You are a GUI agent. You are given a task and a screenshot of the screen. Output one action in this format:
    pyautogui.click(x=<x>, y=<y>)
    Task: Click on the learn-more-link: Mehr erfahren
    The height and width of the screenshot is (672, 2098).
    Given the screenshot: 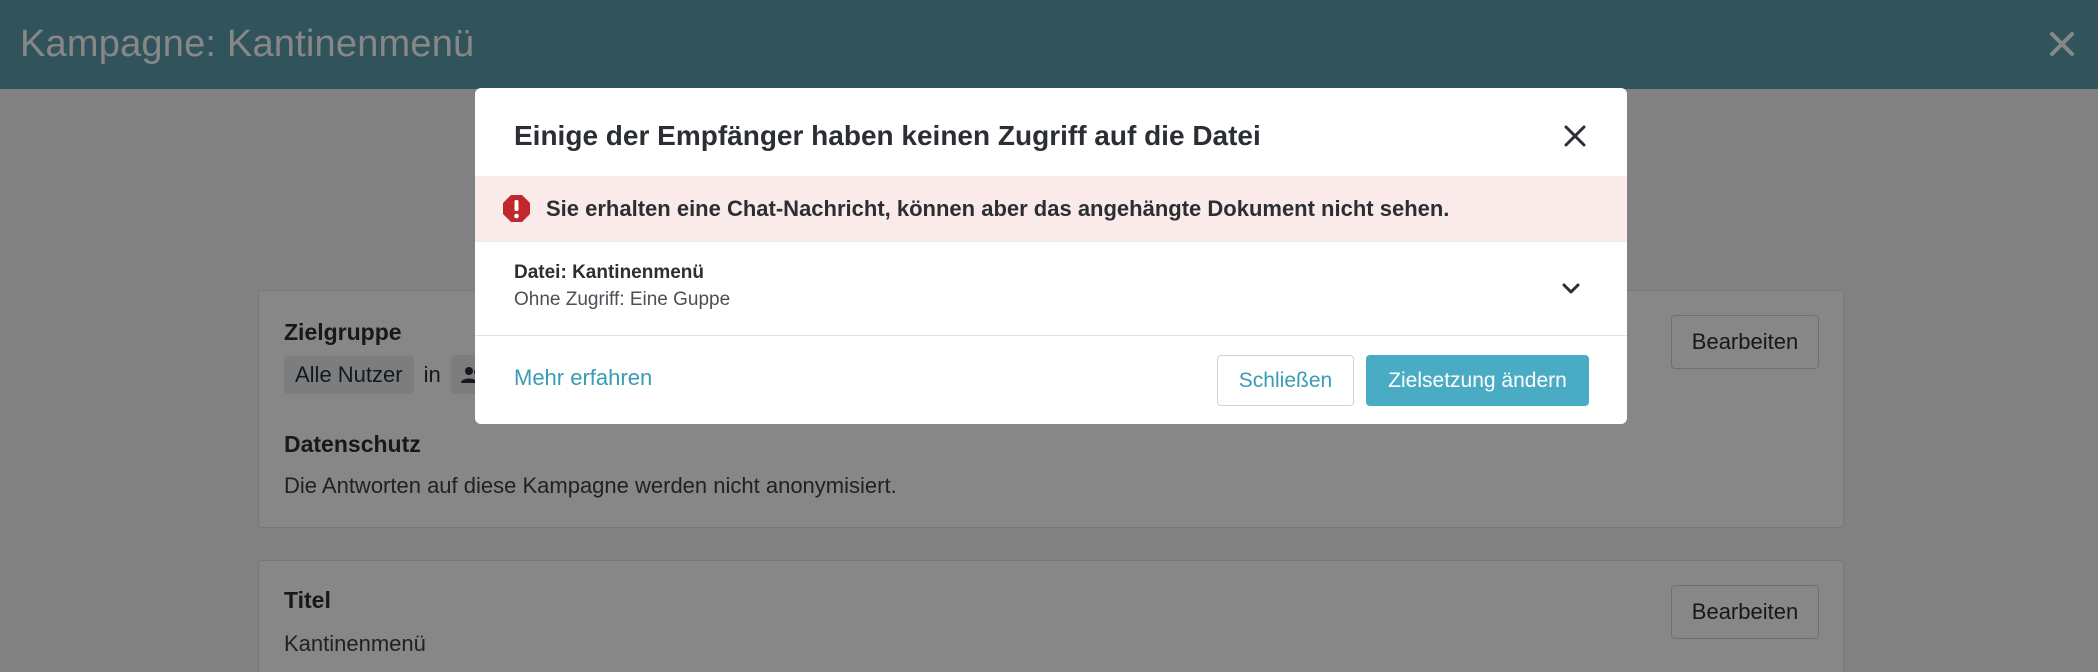 What is the action you would take?
    pyautogui.click(x=583, y=378)
    